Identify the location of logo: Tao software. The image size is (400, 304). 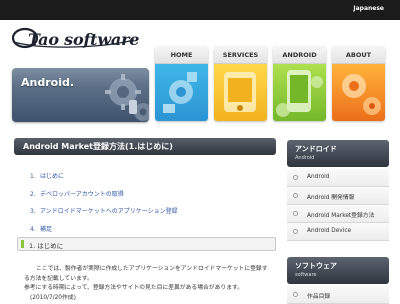
(83, 39).